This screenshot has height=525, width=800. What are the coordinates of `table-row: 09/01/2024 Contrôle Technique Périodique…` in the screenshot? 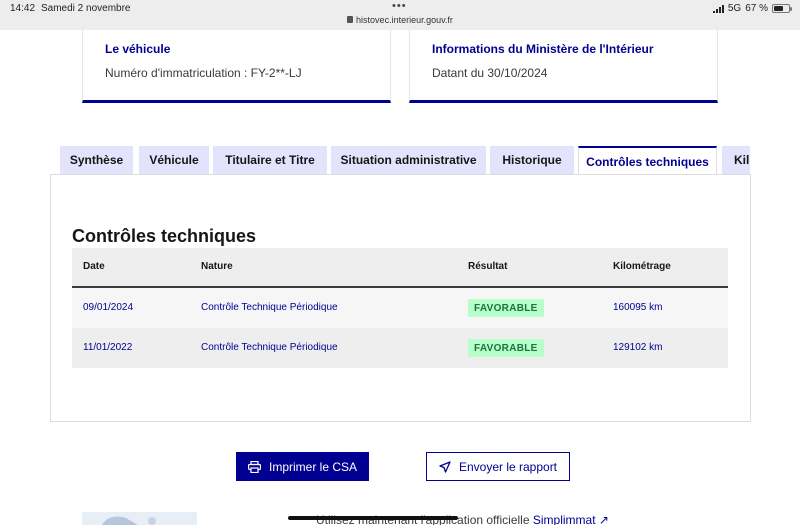 It's located at (400, 308).